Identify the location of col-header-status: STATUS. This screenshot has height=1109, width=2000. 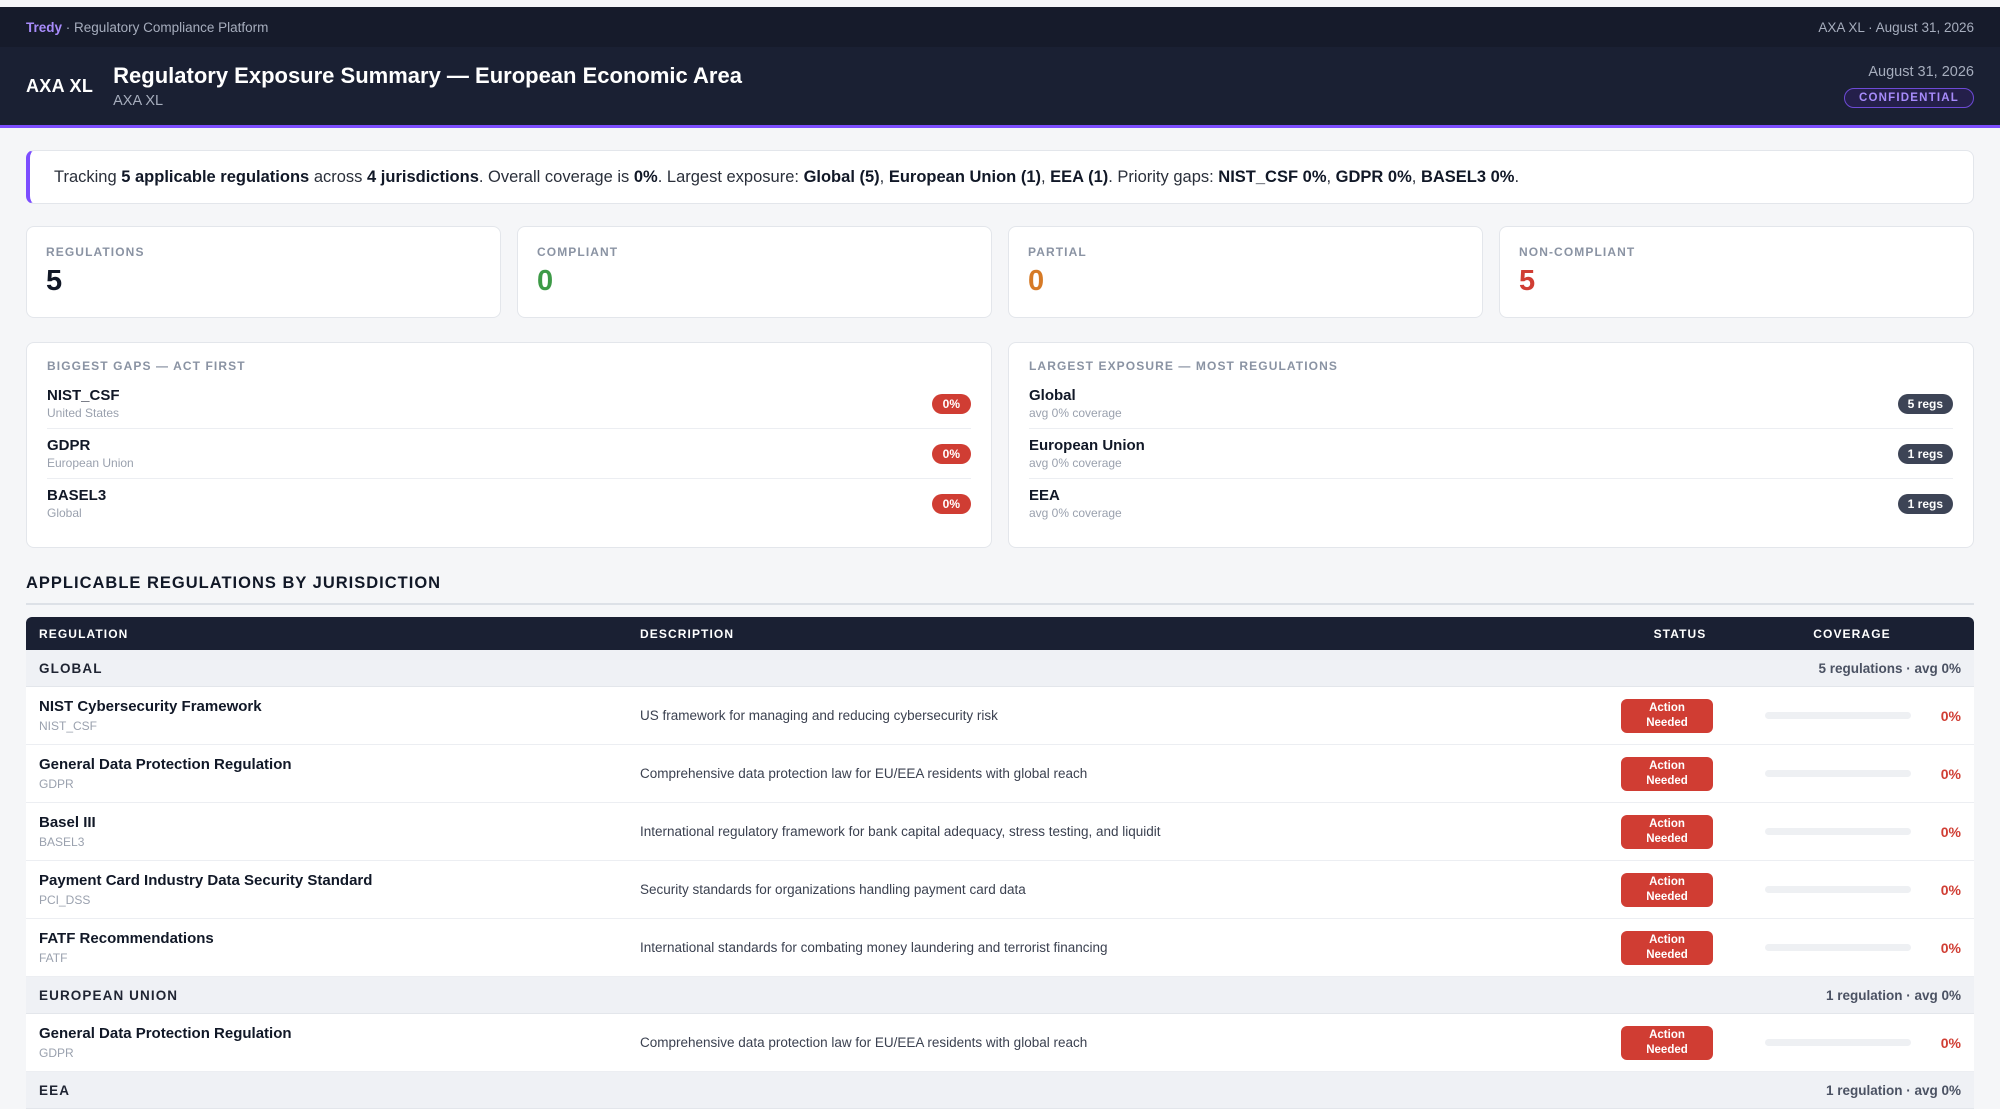
(1680, 634).